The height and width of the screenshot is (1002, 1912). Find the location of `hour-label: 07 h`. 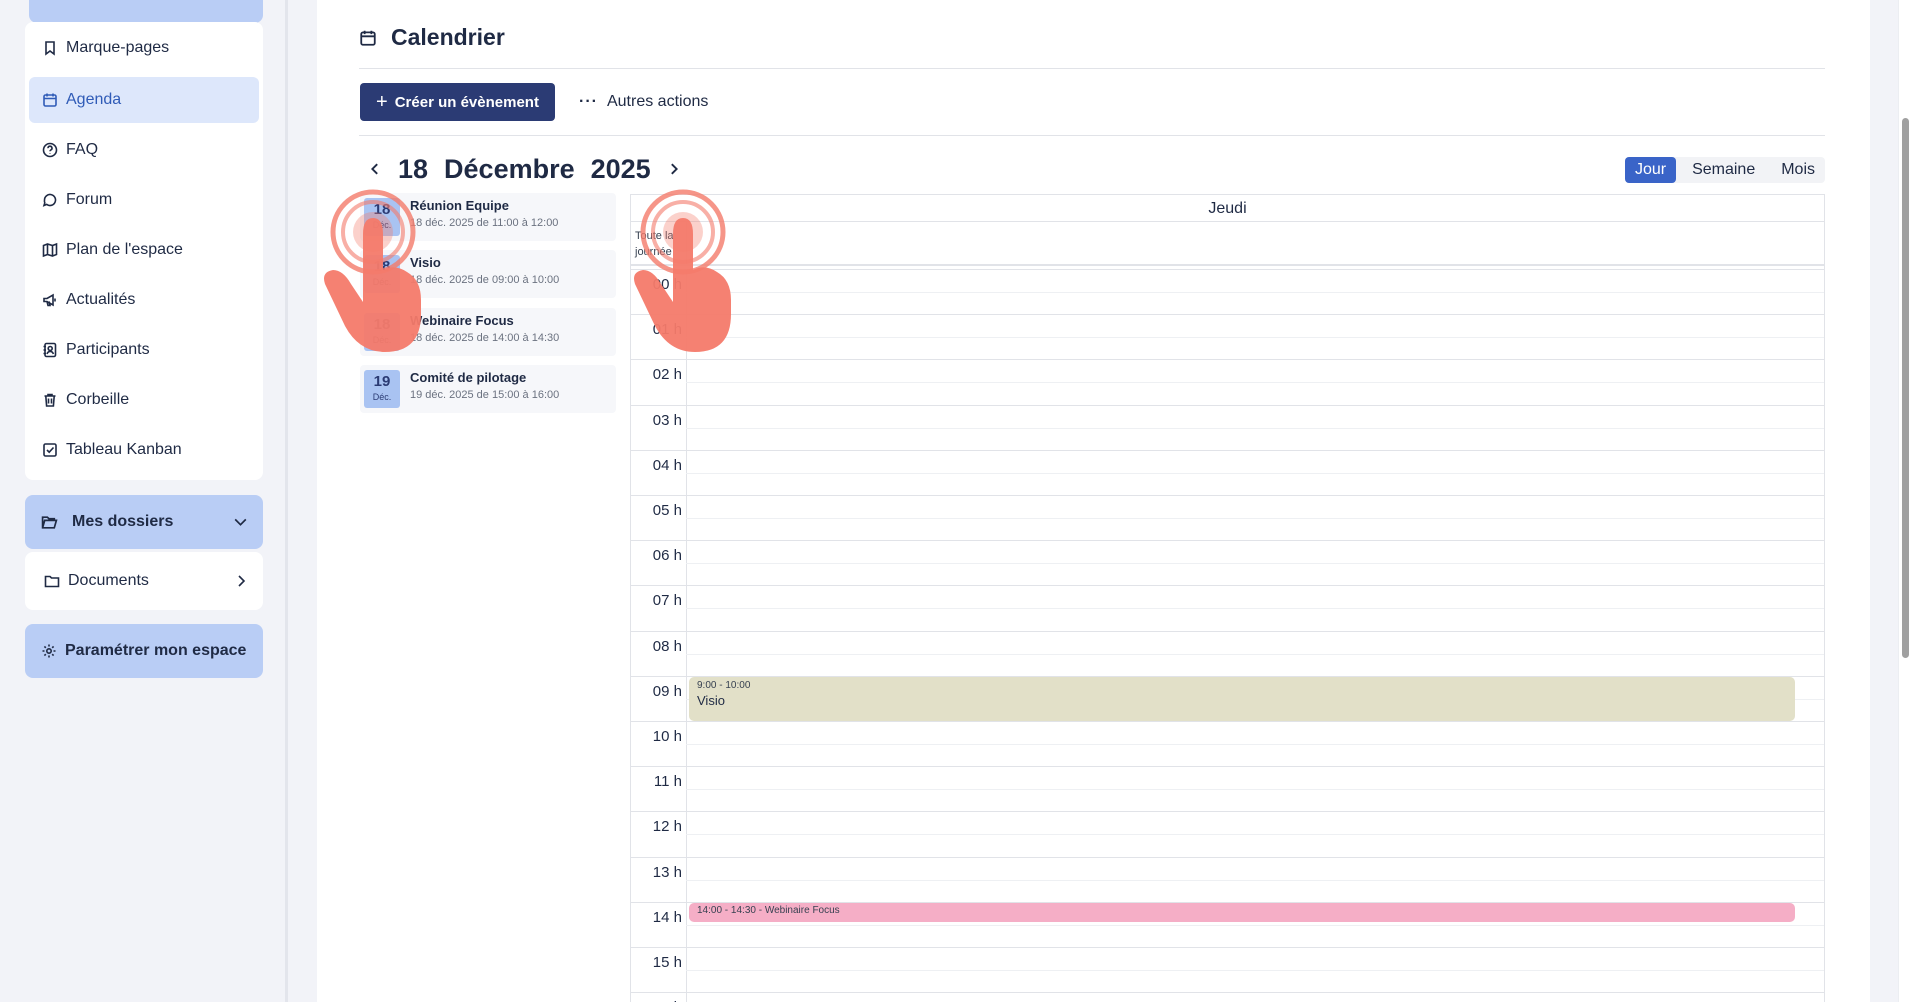

hour-label: 07 h is located at coordinates (667, 600).